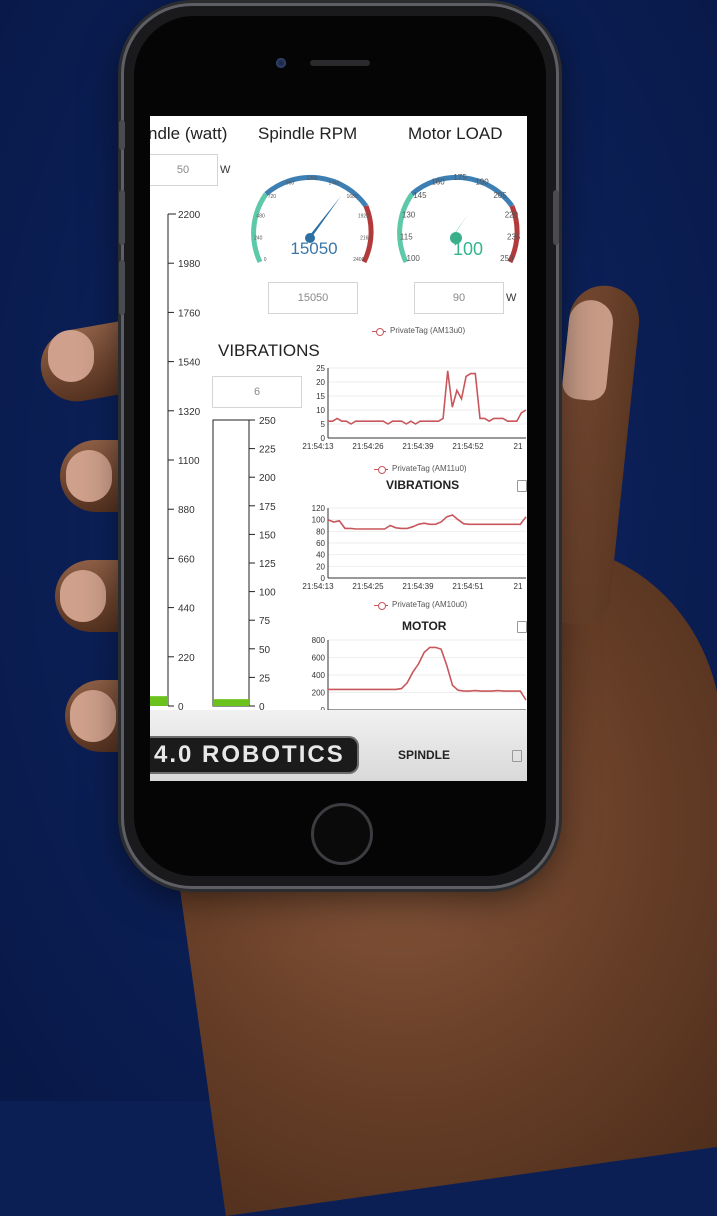 The width and height of the screenshot is (717, 1216). Describe the element at coordinates (267, 450) in the screenshot. I see `bar-tick-label: 225` at that location.